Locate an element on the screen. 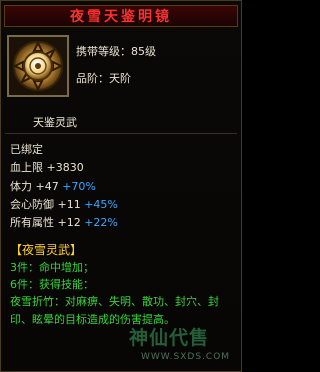 This screenshot has height=372, width=320. item-subname: 天鉴灵武 is located at coordinates (55, 122).